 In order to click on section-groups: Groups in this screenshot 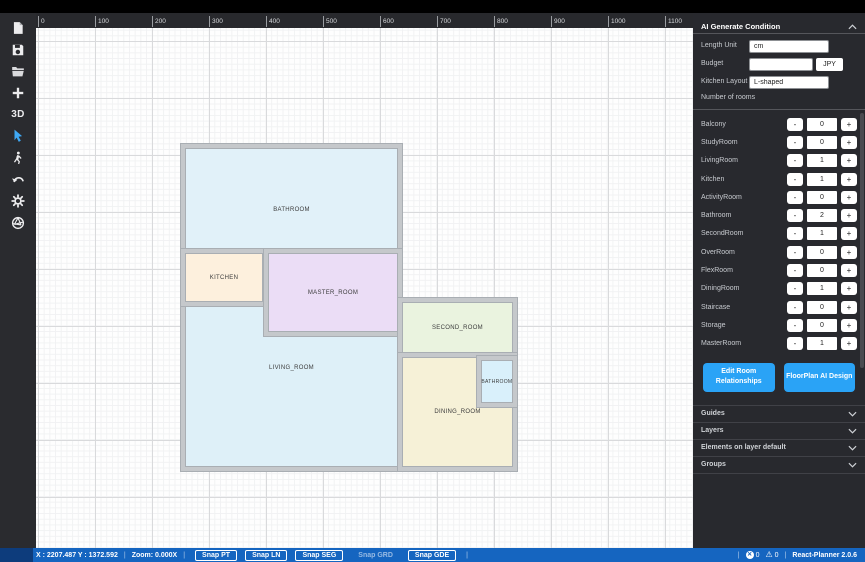, I will do `click(779, 464)`.